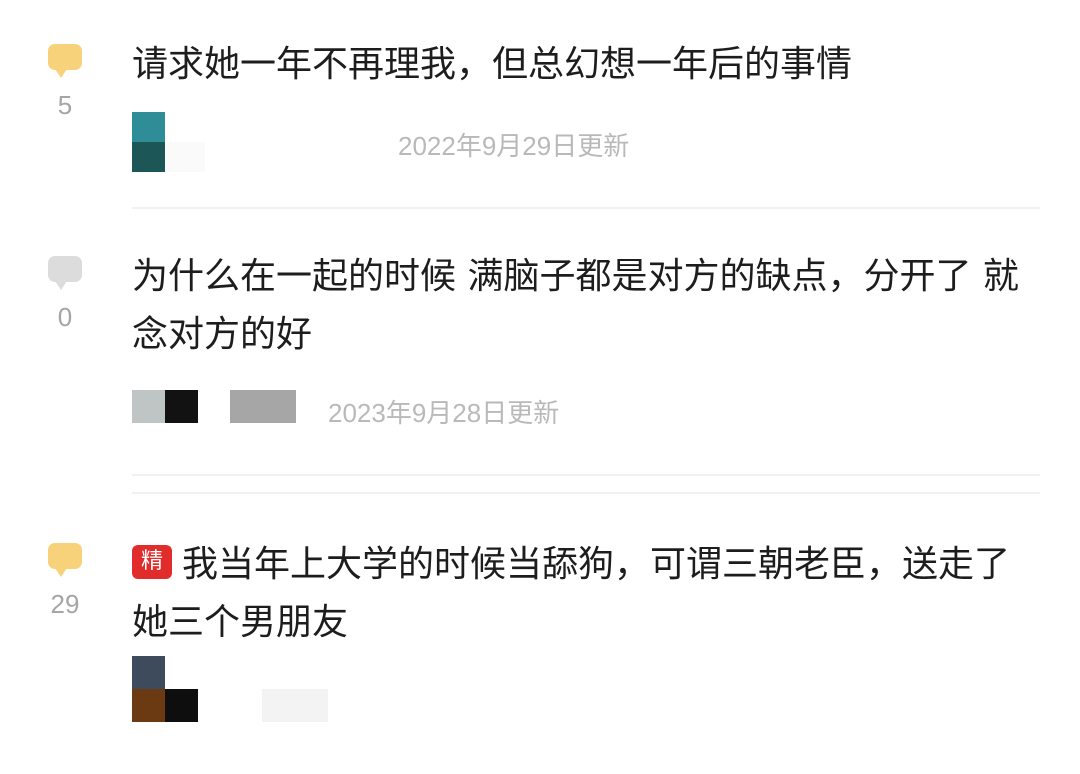  Describe the element at coordinates (444, 413) in the screenshot. I see `update-date: 2023年9月28日更新` at that location.